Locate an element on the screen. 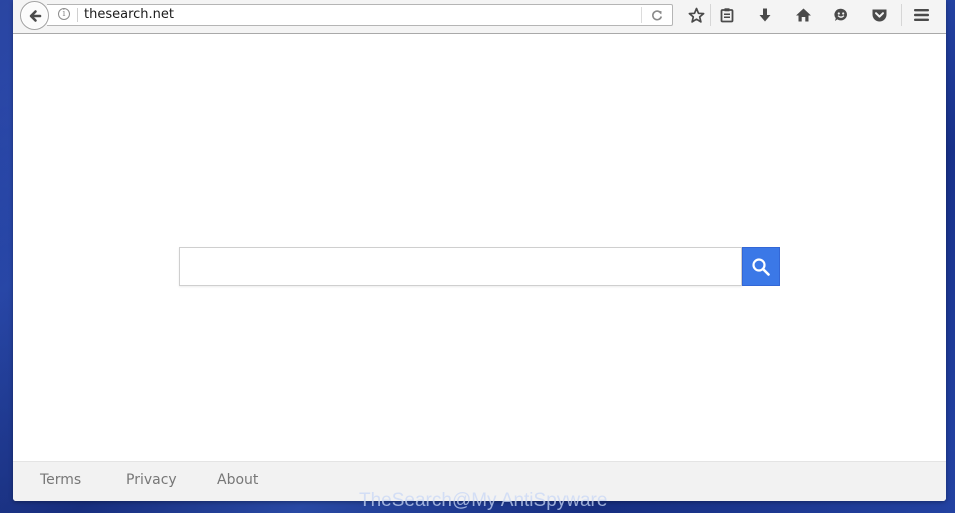 Image resolution: width=955 pixels, height=513 pixels. footer-link-privacy: Privacy is located at coordinates (151, 480).